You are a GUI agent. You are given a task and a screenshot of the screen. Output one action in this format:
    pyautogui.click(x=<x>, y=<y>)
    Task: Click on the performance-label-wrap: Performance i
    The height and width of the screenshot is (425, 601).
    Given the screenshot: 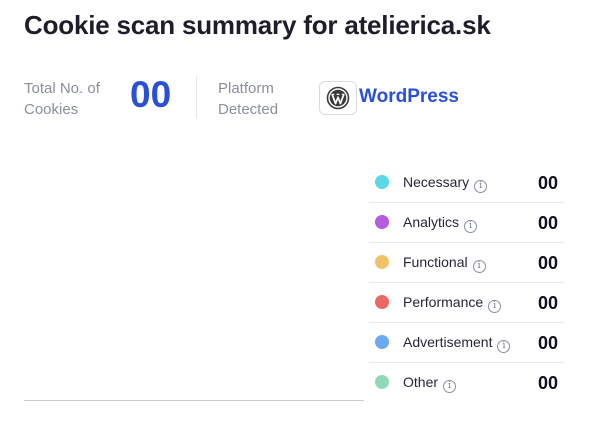 What is the action you would take?
    pyautogui.click(x=452, y=303)
    